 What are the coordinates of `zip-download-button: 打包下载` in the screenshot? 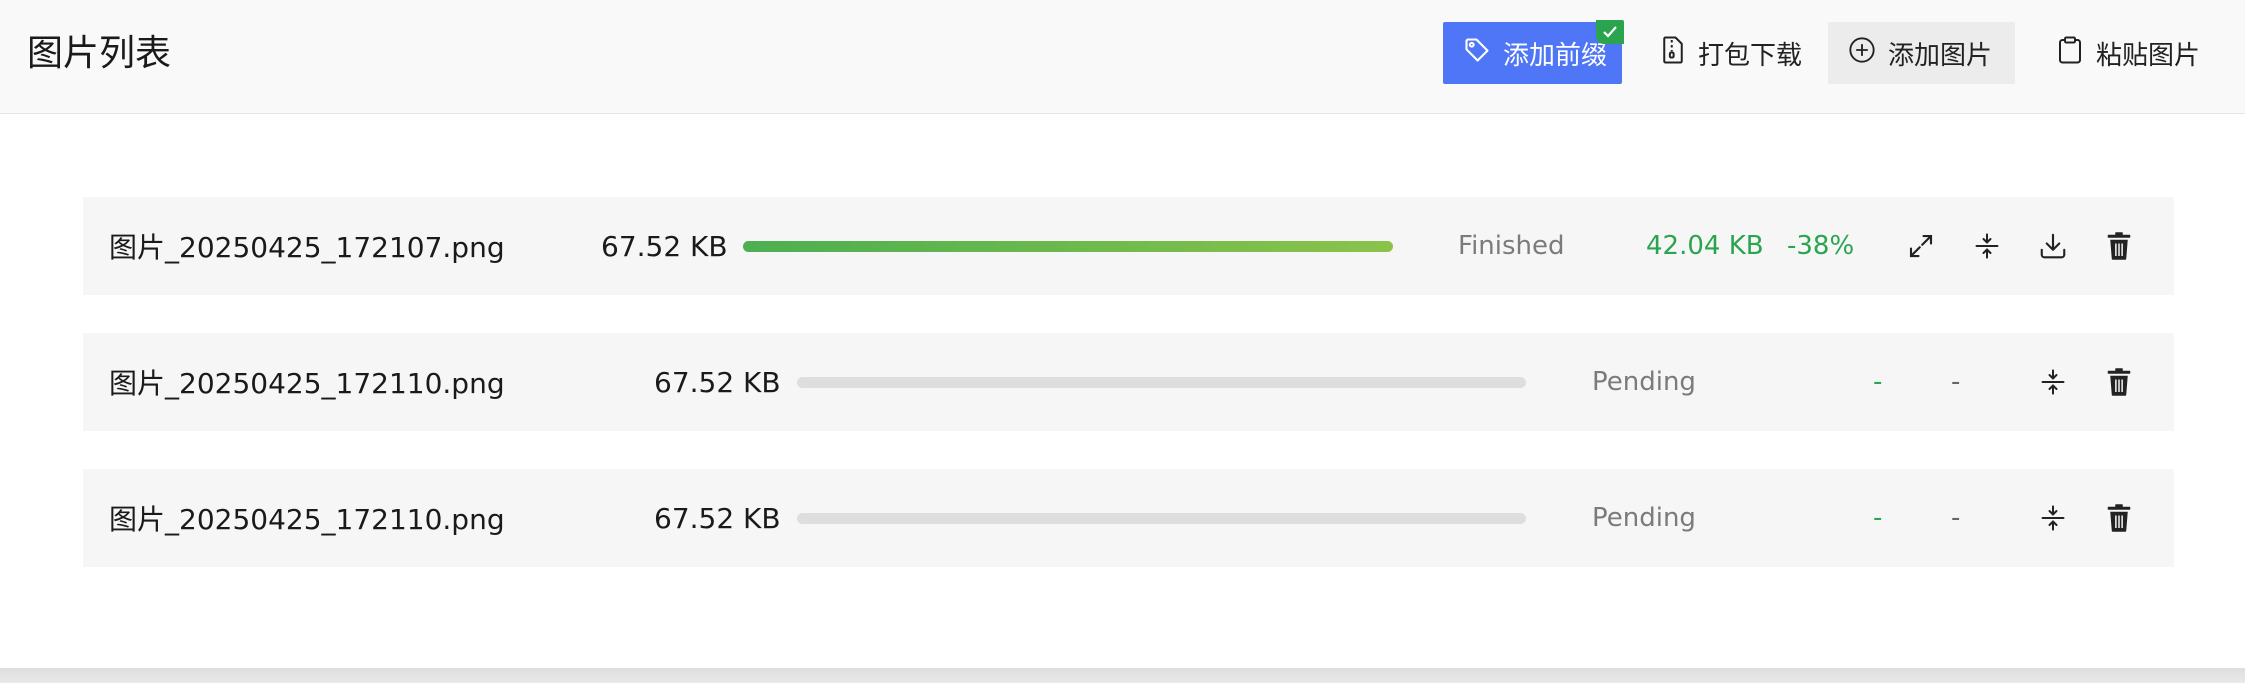 It's located at (1722, 53).